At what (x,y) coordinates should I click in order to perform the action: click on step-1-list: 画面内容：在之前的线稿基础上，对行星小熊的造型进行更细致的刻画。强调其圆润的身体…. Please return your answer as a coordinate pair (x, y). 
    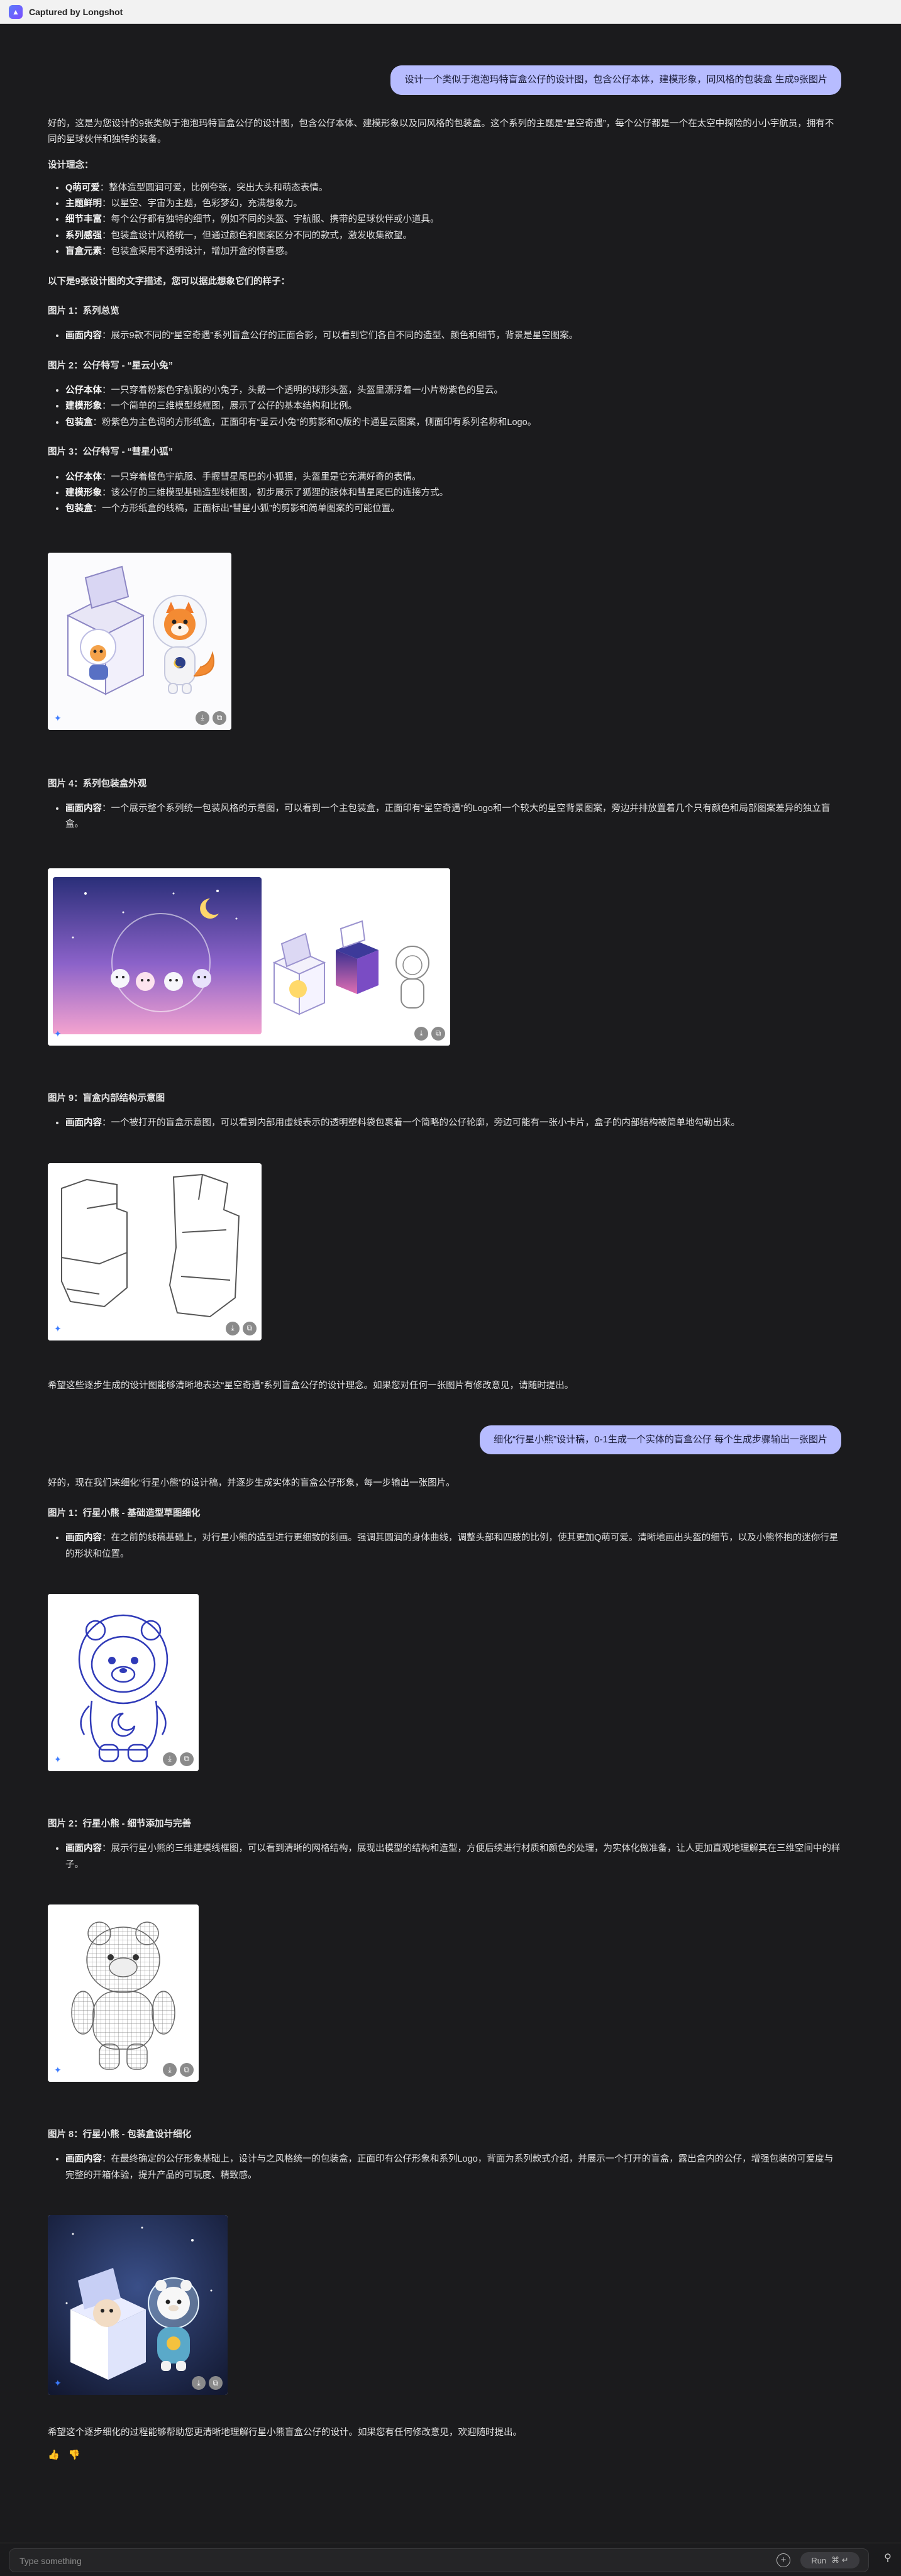
    Looking at the image, I should click on (444, 1546).